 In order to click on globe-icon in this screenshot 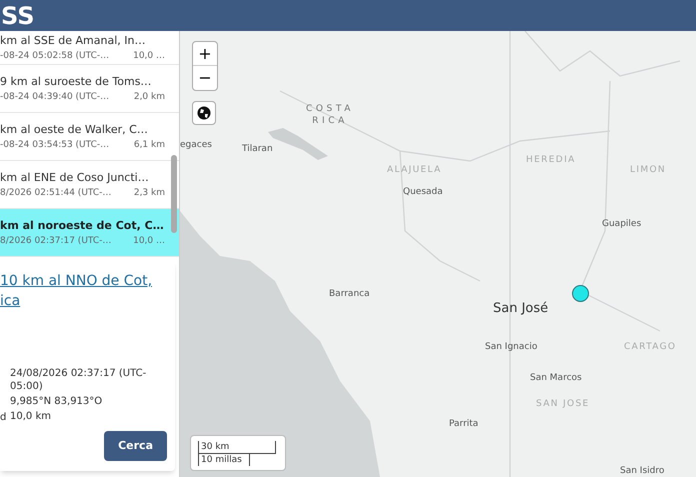, I will do `click(204, 113)`.